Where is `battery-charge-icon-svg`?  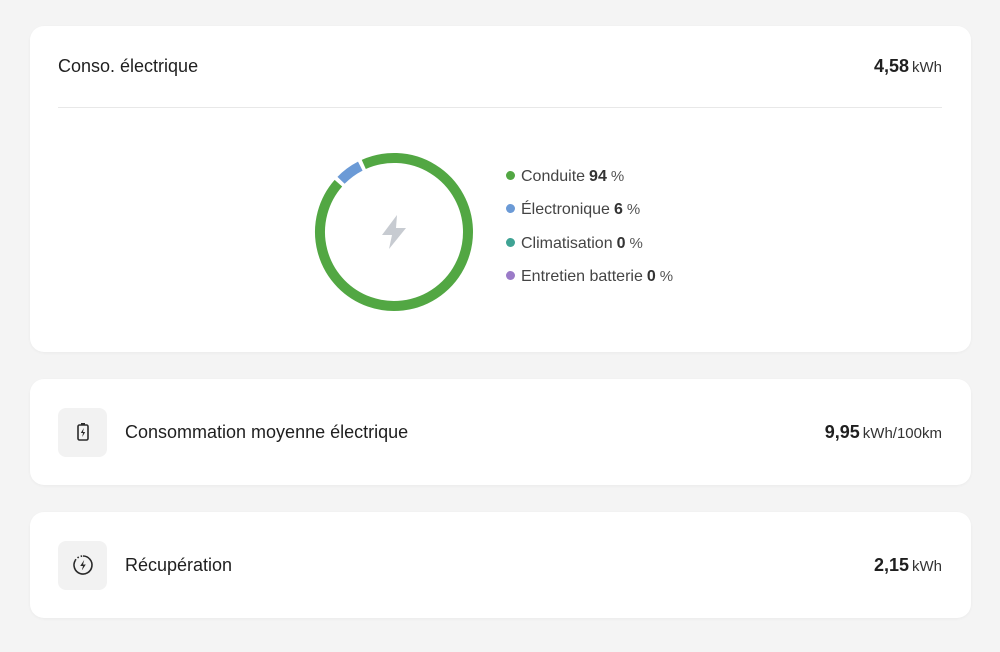 battery-charge-icon-svg is located at coordinates (82, 432).